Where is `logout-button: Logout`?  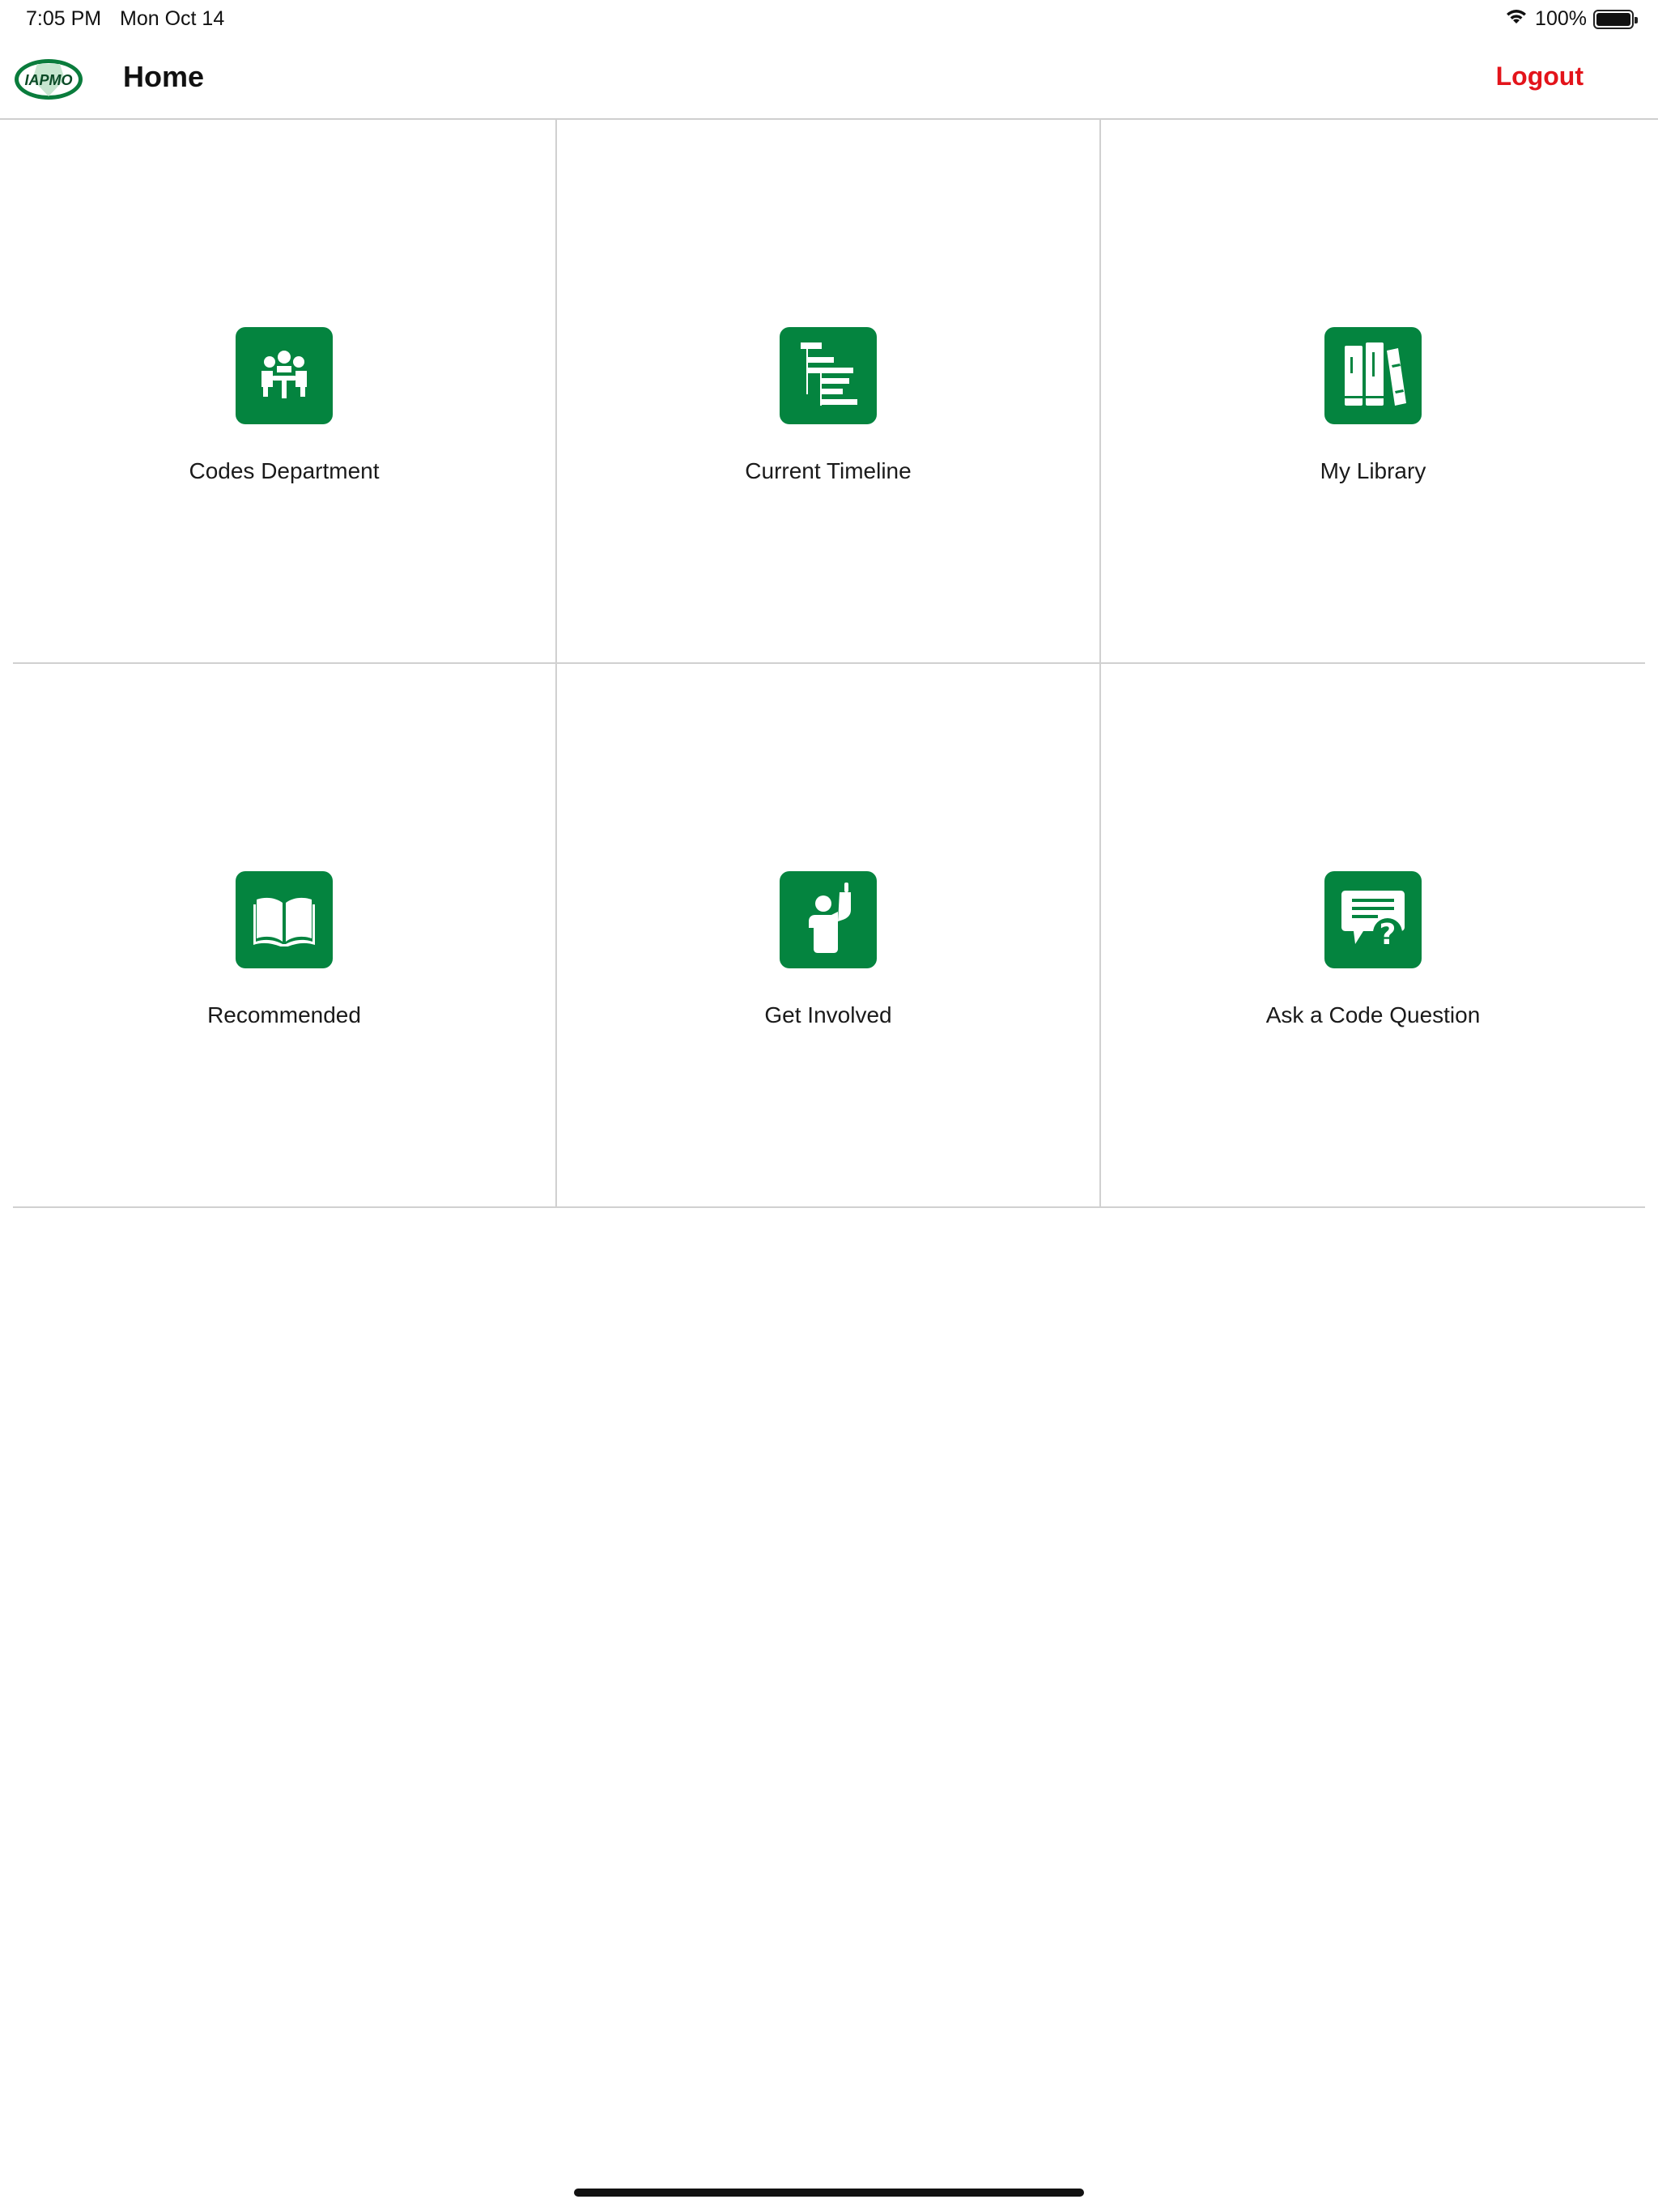 logout-button: Logout is located at coordinates (1540, 76).